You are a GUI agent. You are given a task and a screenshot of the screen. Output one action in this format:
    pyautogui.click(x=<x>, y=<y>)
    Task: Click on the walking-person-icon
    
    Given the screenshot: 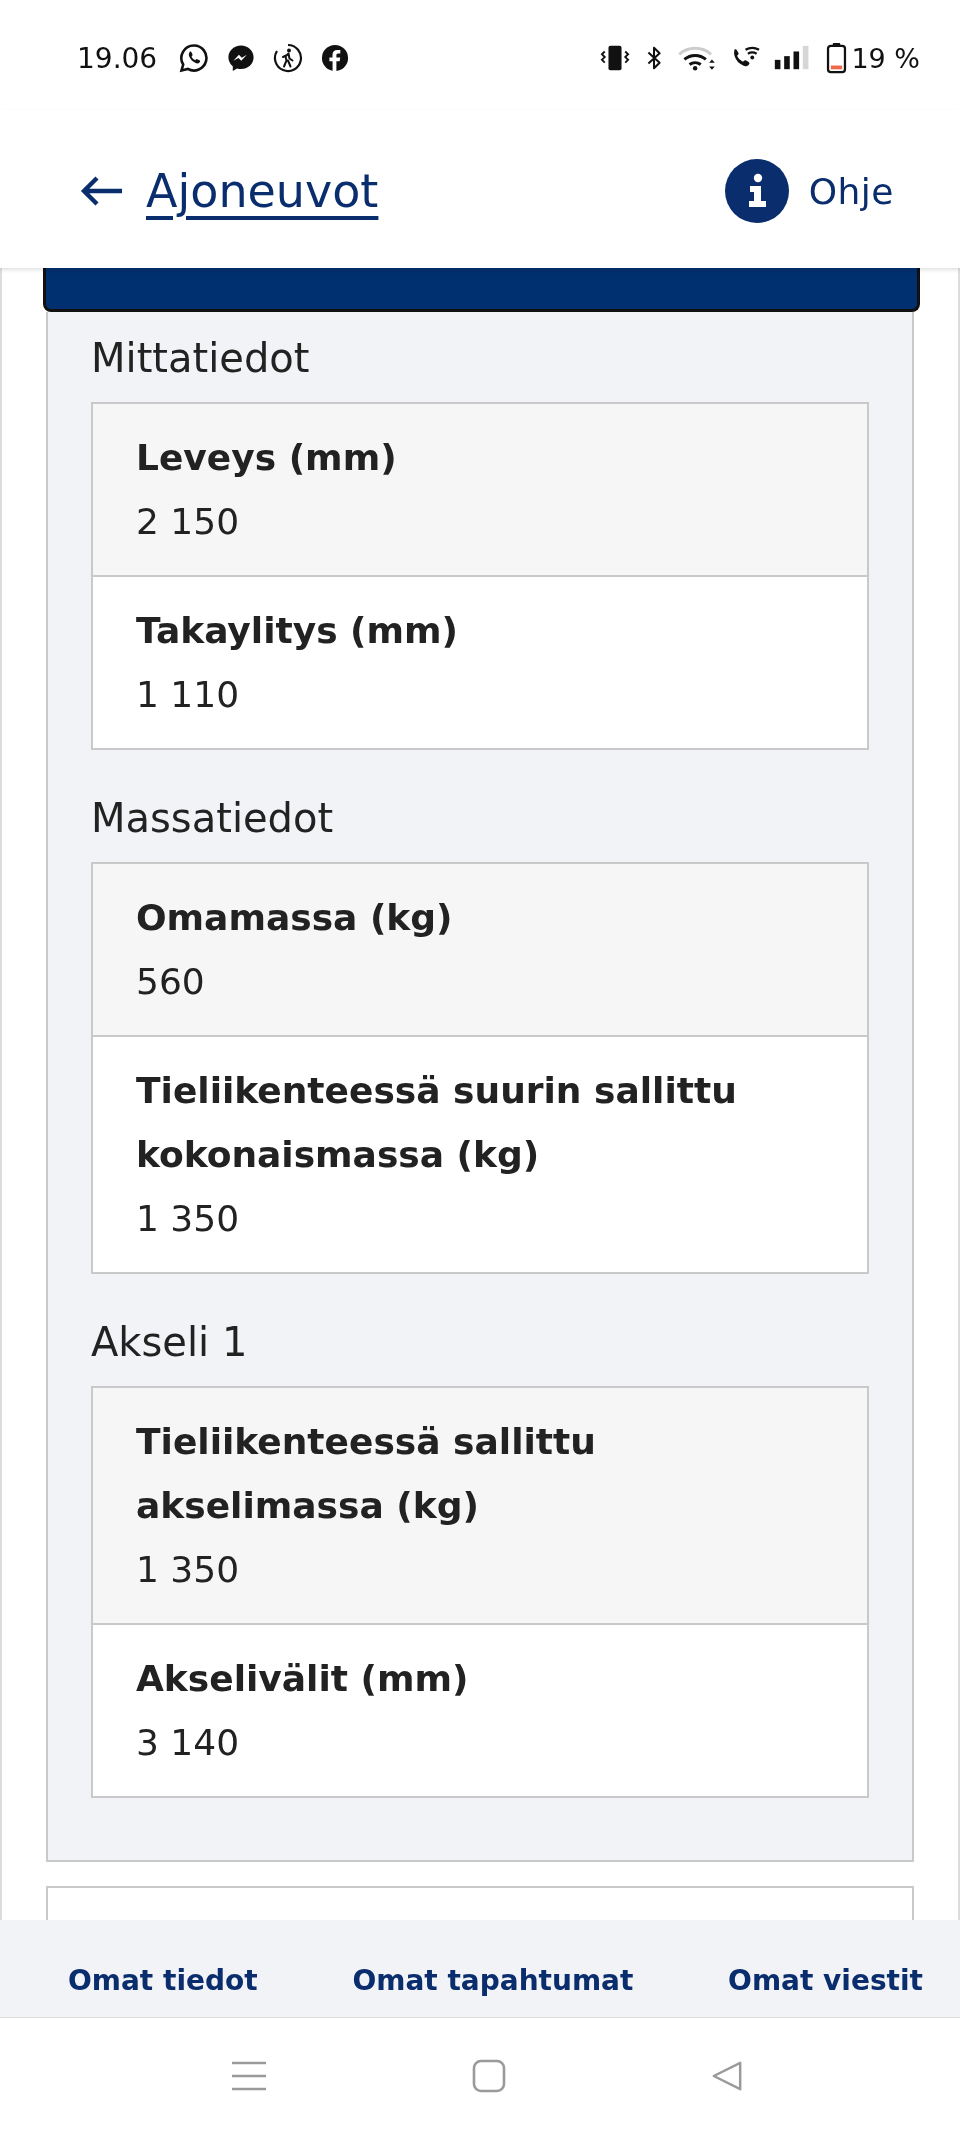 What is the action you would take?
    pyautogui.click(x=288, y=58)
    